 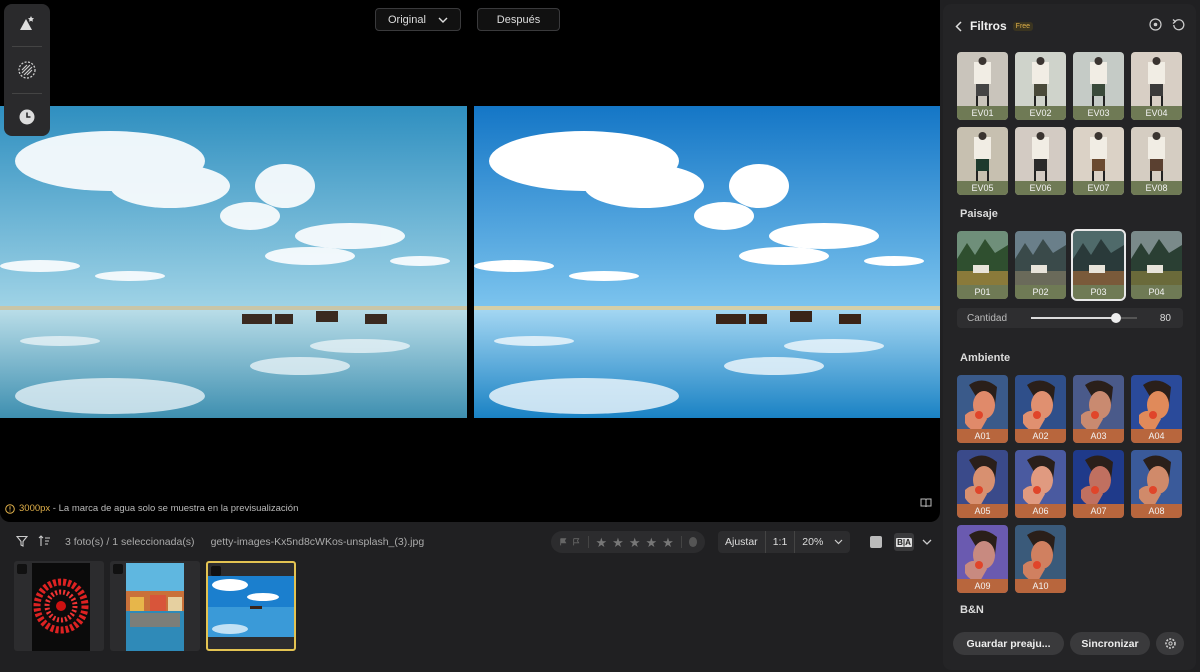 What do you see at coordinates (251, 606) in the screenshot?
I see `filmstrip-thumb-selected` at bounding box center [251, 606].